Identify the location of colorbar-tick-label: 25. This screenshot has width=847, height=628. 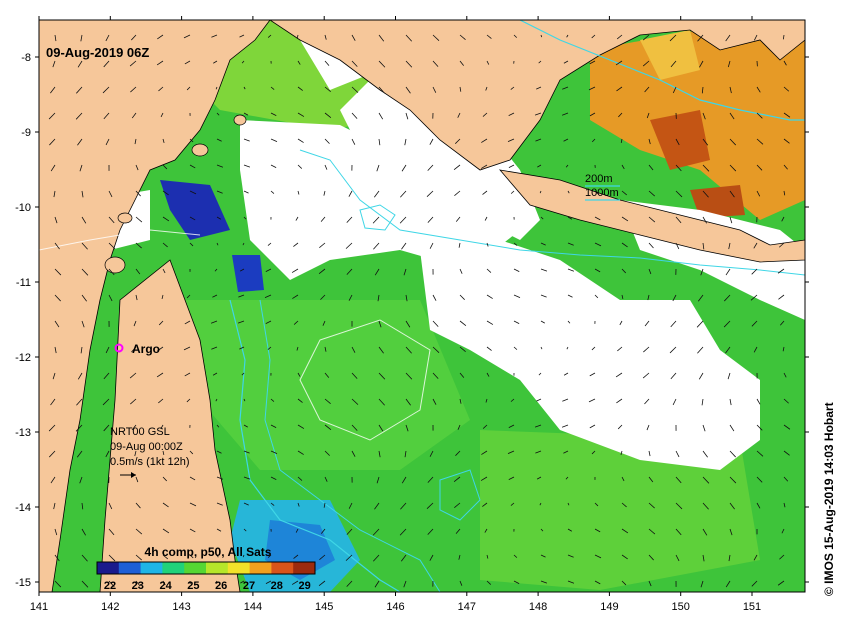
(193, 586).